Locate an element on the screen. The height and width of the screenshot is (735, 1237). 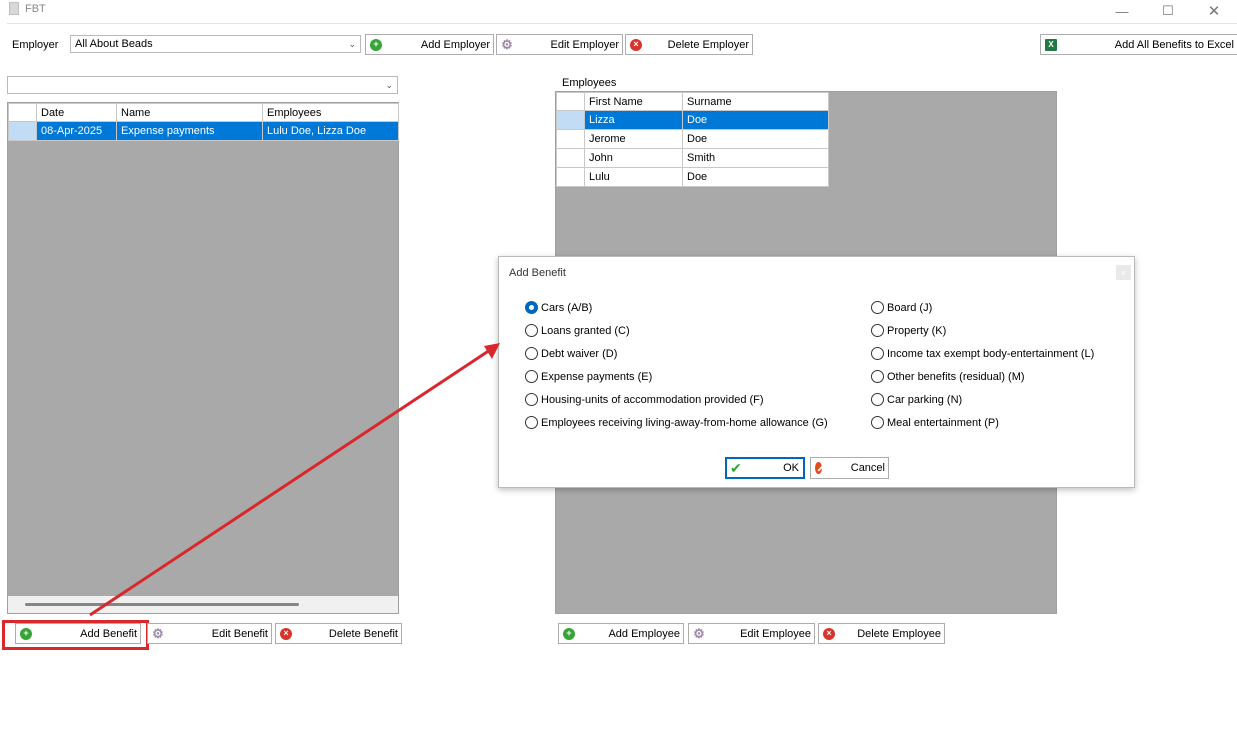
delete-employer-button: × Delete Employer is located at coordinates (689, 44).